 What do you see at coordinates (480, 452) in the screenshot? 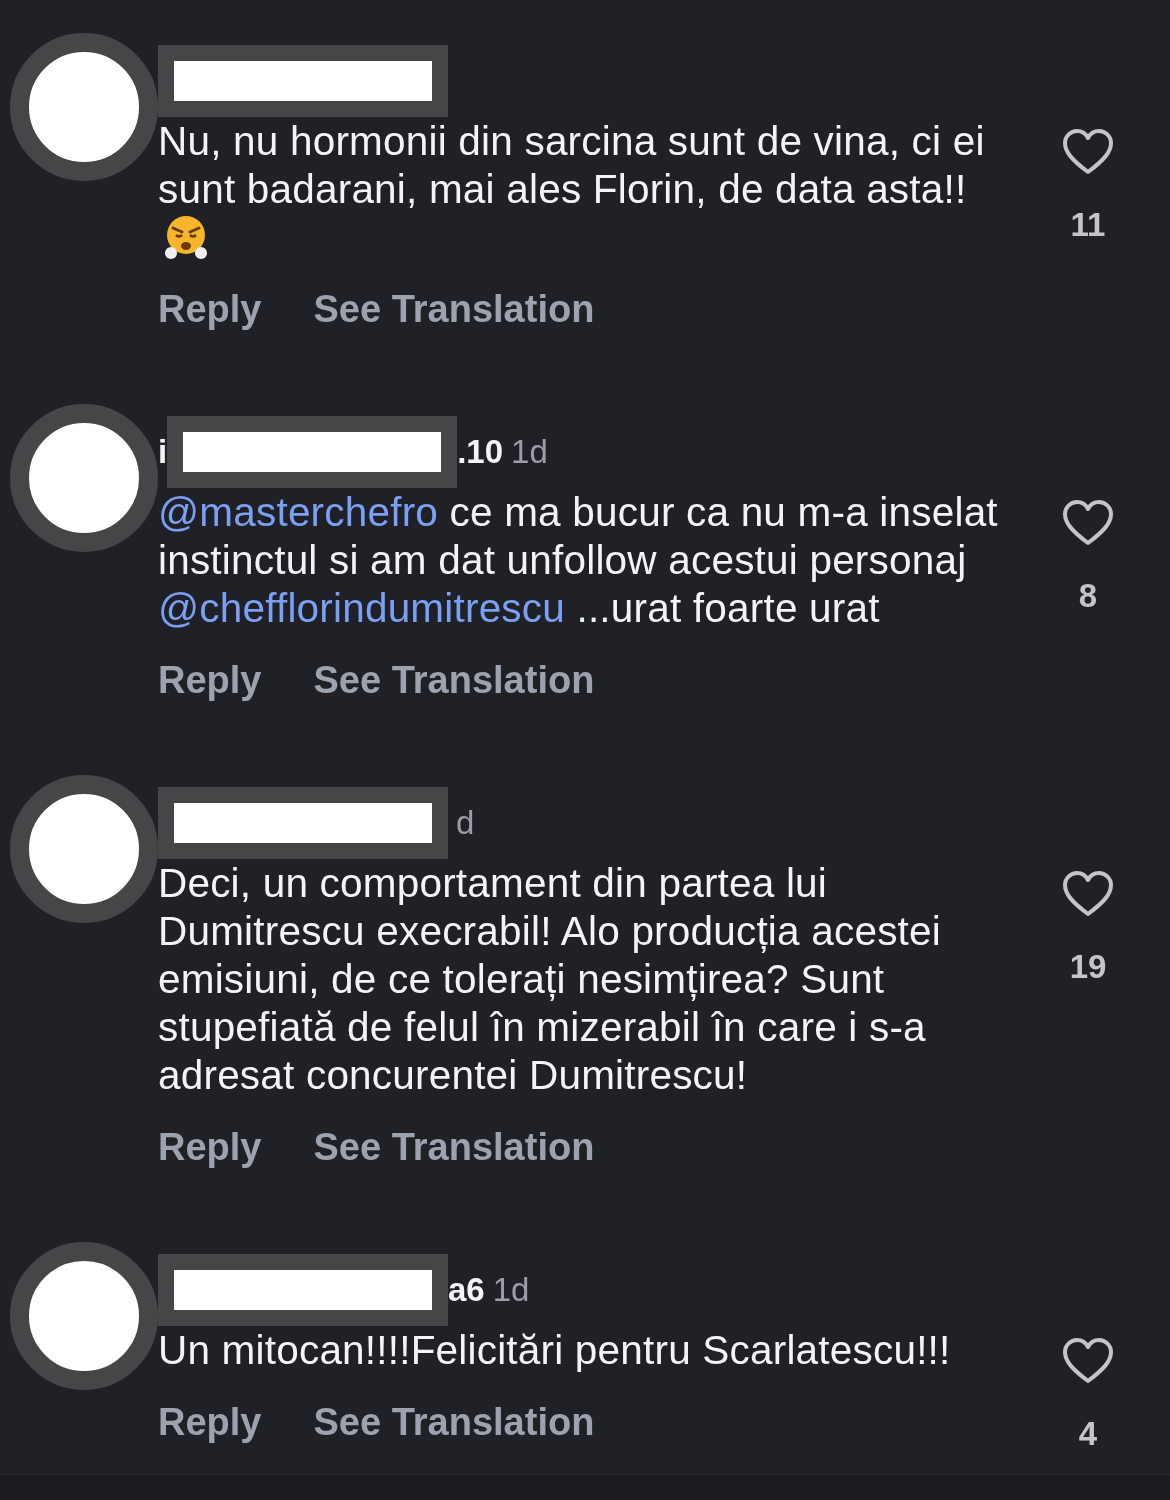
I see `username: .10` at bounding box center [480, 452].